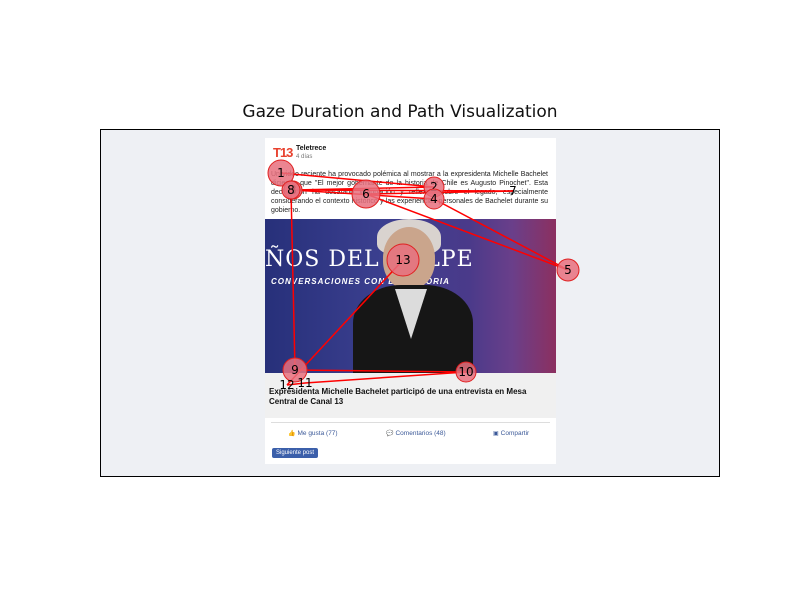 The width and height of the screenshot is (800, 600). What do you see at coordinates (568, 270) in the screenshot?
I see `fixation-label: 5` at bounding box center [568, 270].